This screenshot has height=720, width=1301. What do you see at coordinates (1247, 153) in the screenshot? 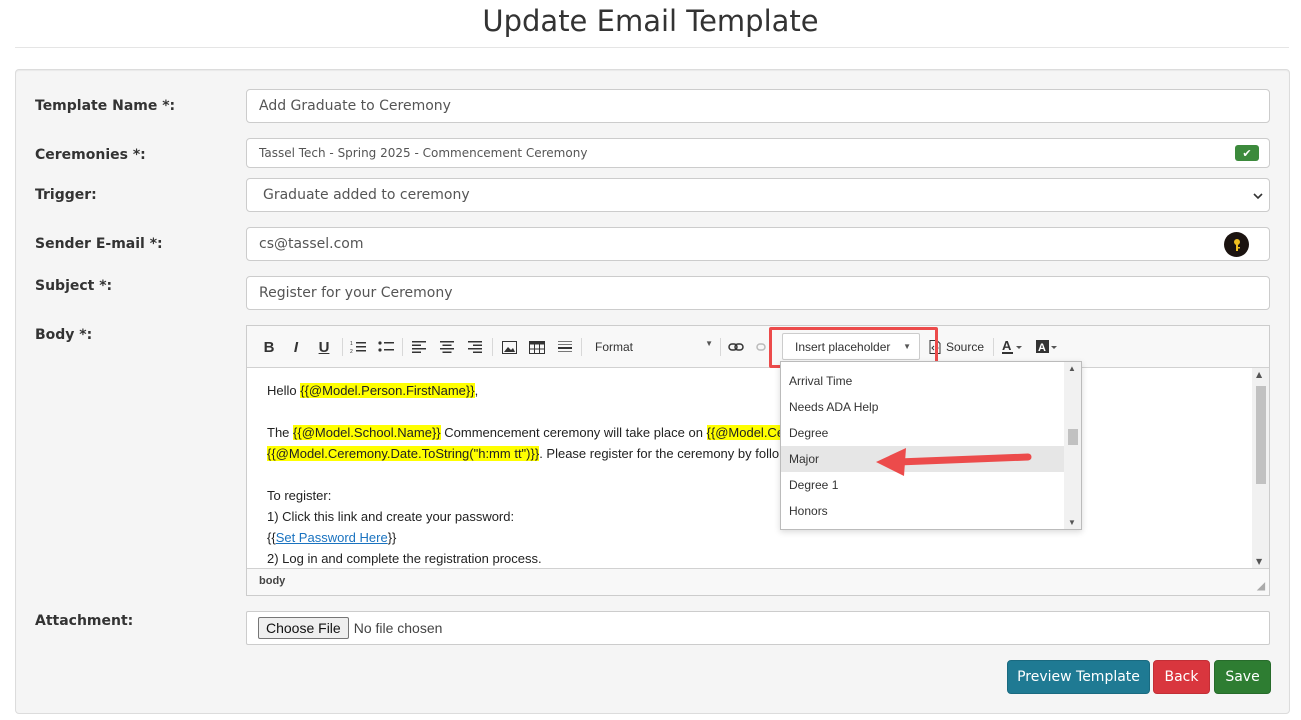
I see `check-icon: ✔` at bounding box center [1247, 153].